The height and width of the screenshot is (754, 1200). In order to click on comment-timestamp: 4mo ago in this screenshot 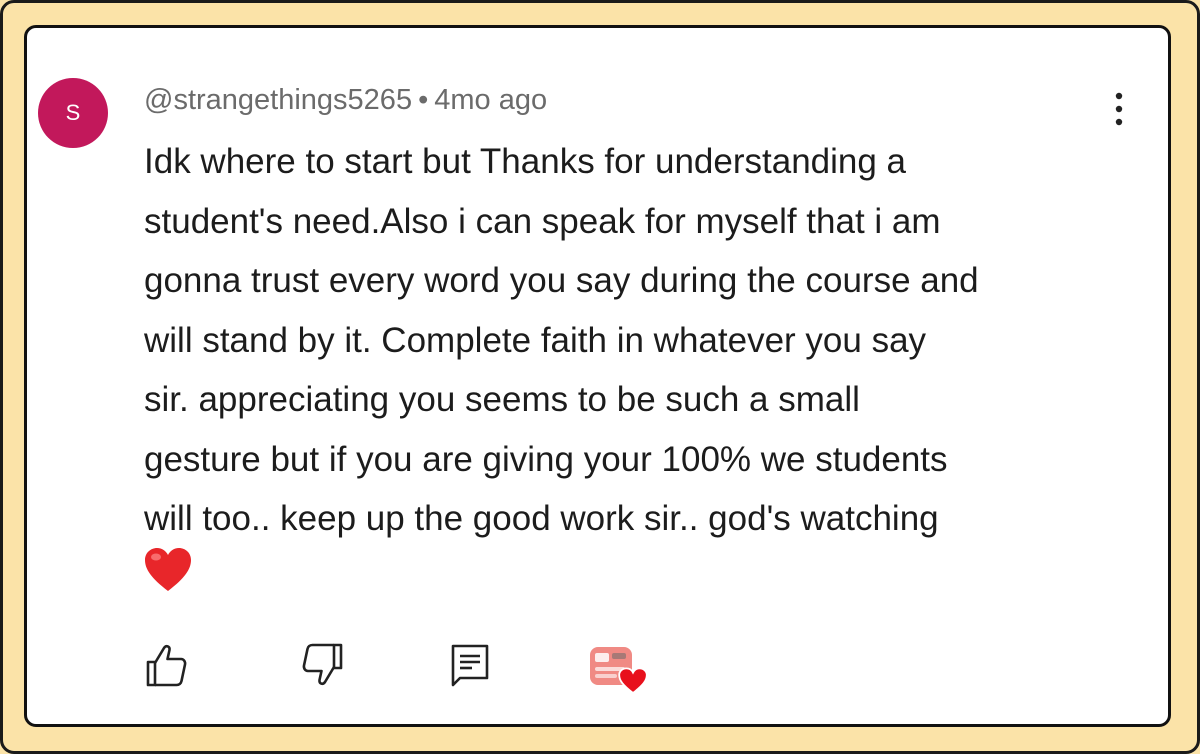, I will do `click(490, 100)`.